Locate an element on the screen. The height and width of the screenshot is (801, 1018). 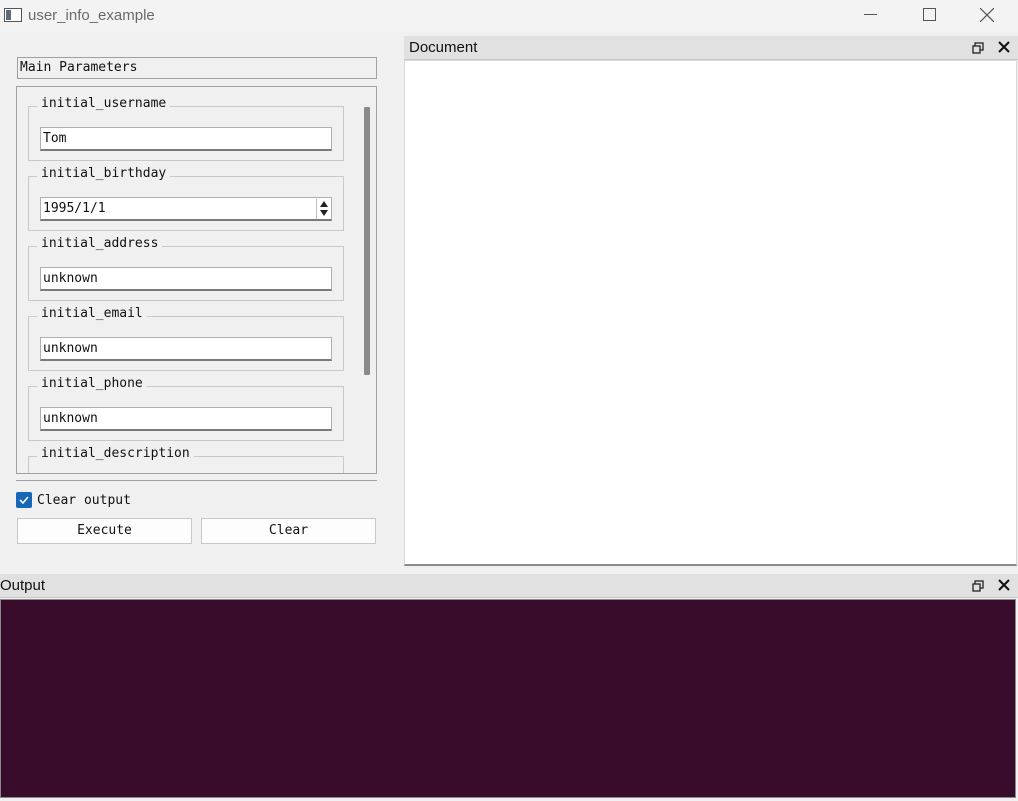
document-title: Document is located at coordinates (443, 47).